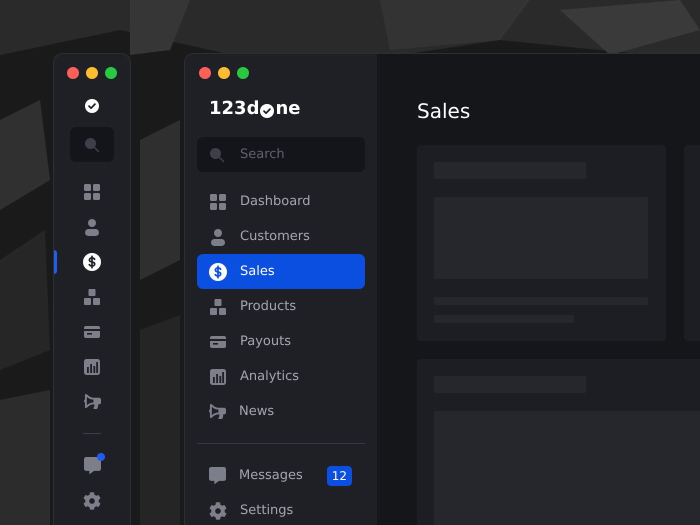 The image size is (700, 525). What do you see at coordinates (281, 475) in the screenshot?
I see `nav-item: Messages 12` at bounding box center [281, 475].